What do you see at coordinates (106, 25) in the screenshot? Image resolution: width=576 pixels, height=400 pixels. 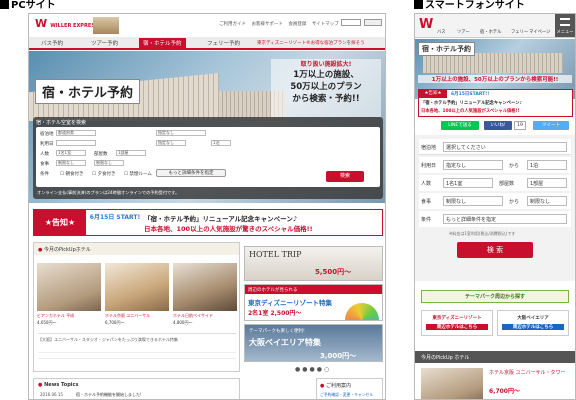 I see `header-hotel-photo` at bounding box center [106, 25].